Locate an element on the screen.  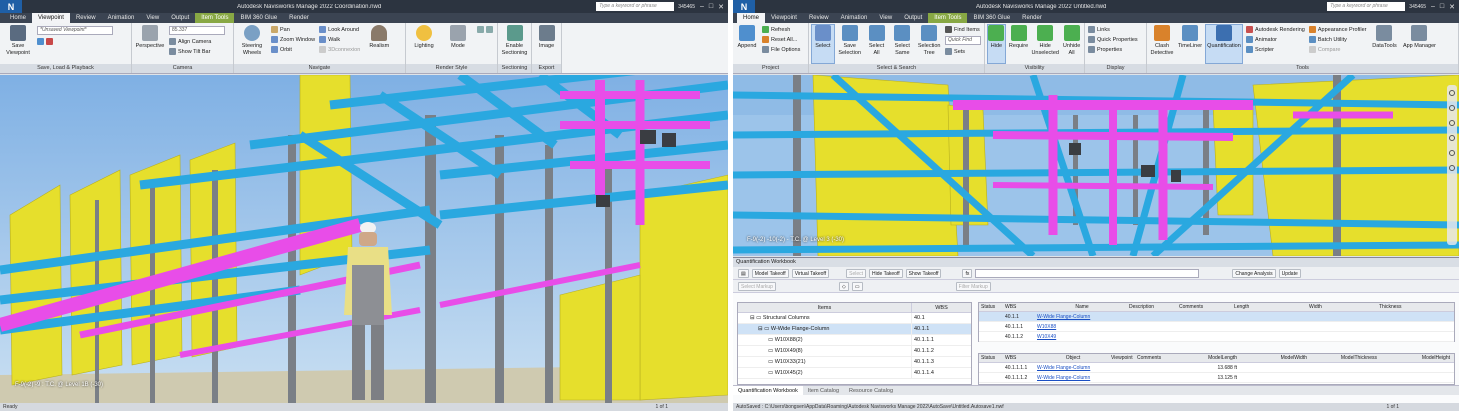
batch-utility-button: Batch Utility is located at coordinates (1337, 39).